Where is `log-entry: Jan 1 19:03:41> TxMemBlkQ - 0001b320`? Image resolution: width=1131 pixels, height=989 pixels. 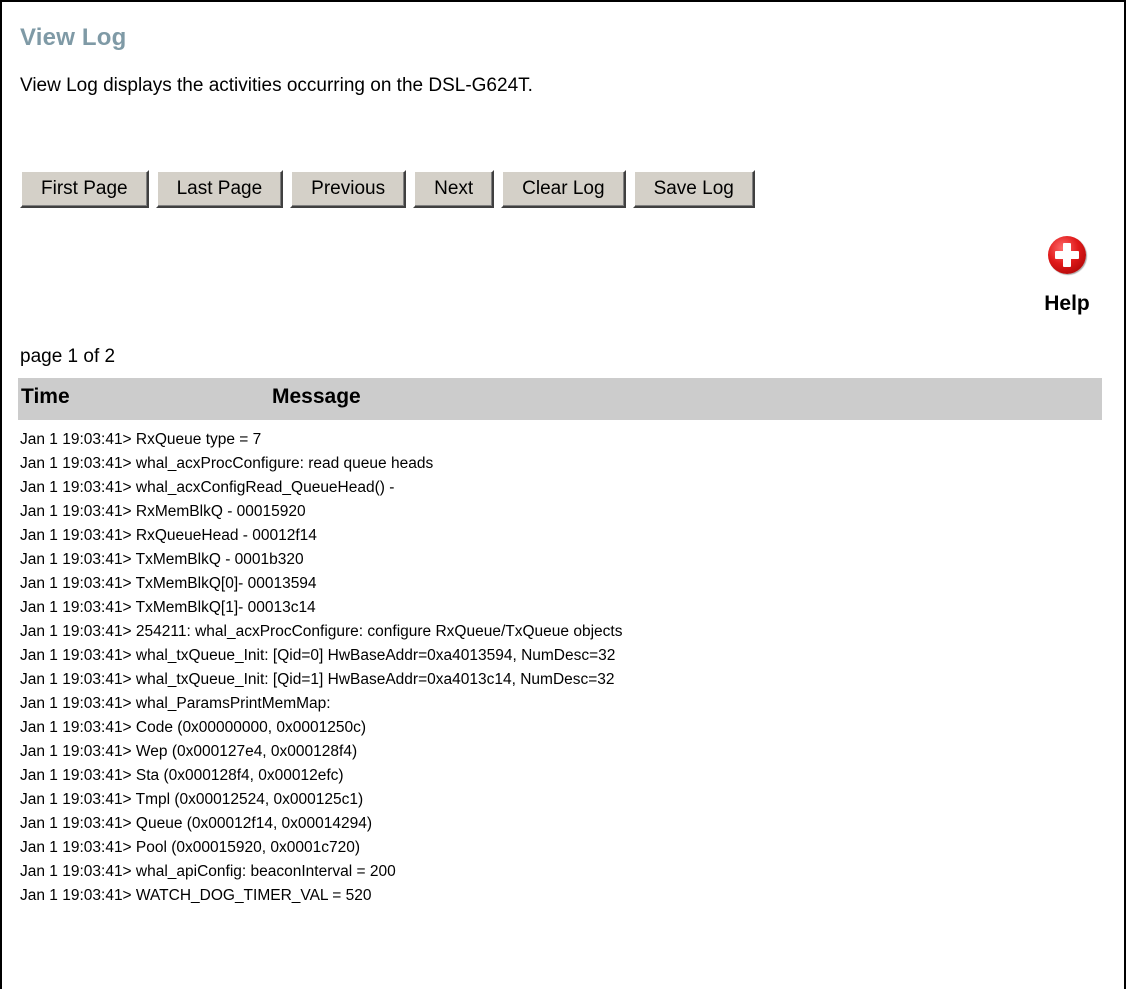 log-entry: Jan 1 19:03:41> TxMemBlkQ - 0001b320 is located at coordinates (162, 559).